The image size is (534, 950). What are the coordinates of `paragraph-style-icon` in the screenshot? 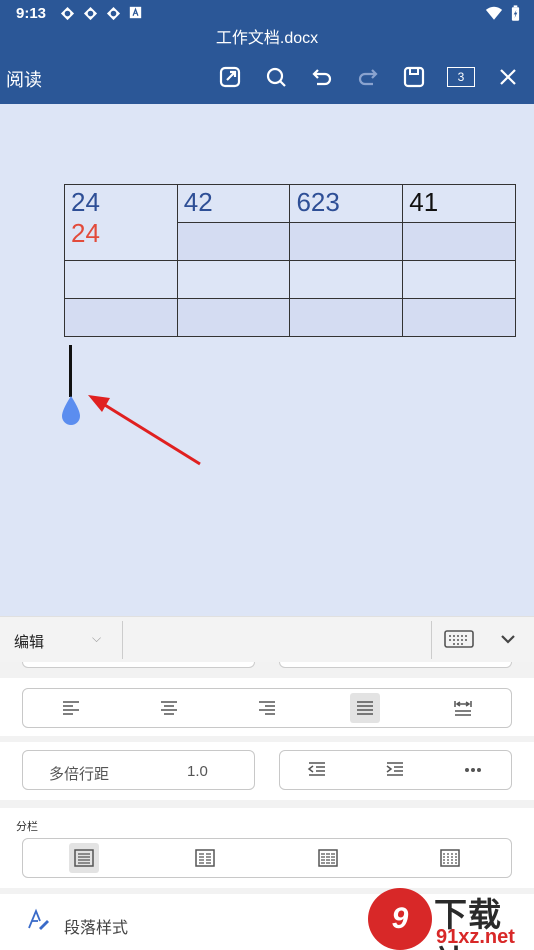 It's located at (38, 919).